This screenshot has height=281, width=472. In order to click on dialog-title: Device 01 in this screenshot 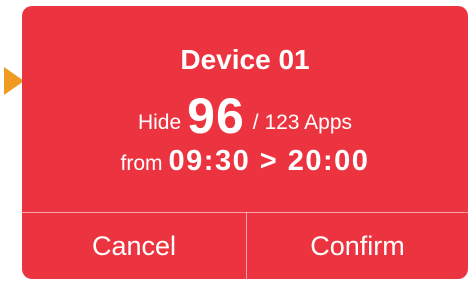, I will do `click(245, 59)`.